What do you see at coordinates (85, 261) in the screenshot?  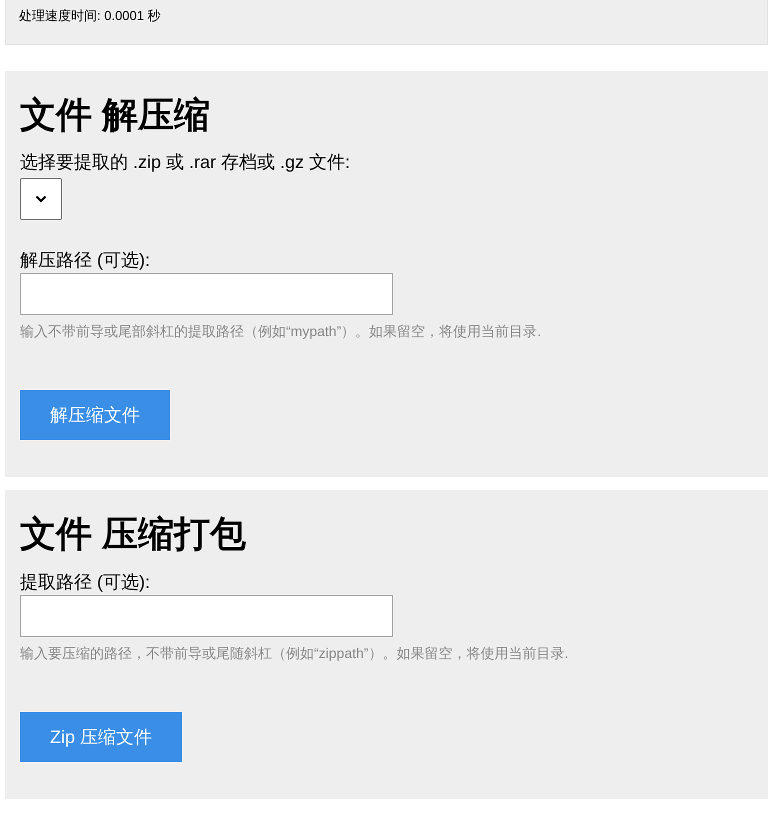 I see `field-label: 解压路径 (可选):` at bounding box center [85, 261].